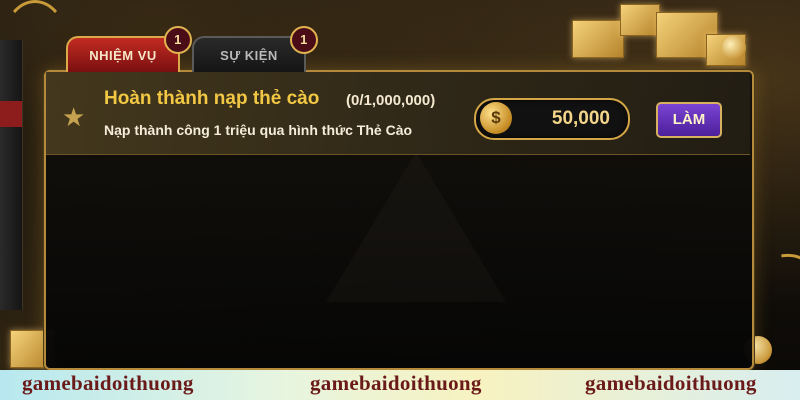 This screenshot has width=800, height=400. Describe the element at coordinates (74, 117) in the screenshot. I see `star-icon: ★` at that location.